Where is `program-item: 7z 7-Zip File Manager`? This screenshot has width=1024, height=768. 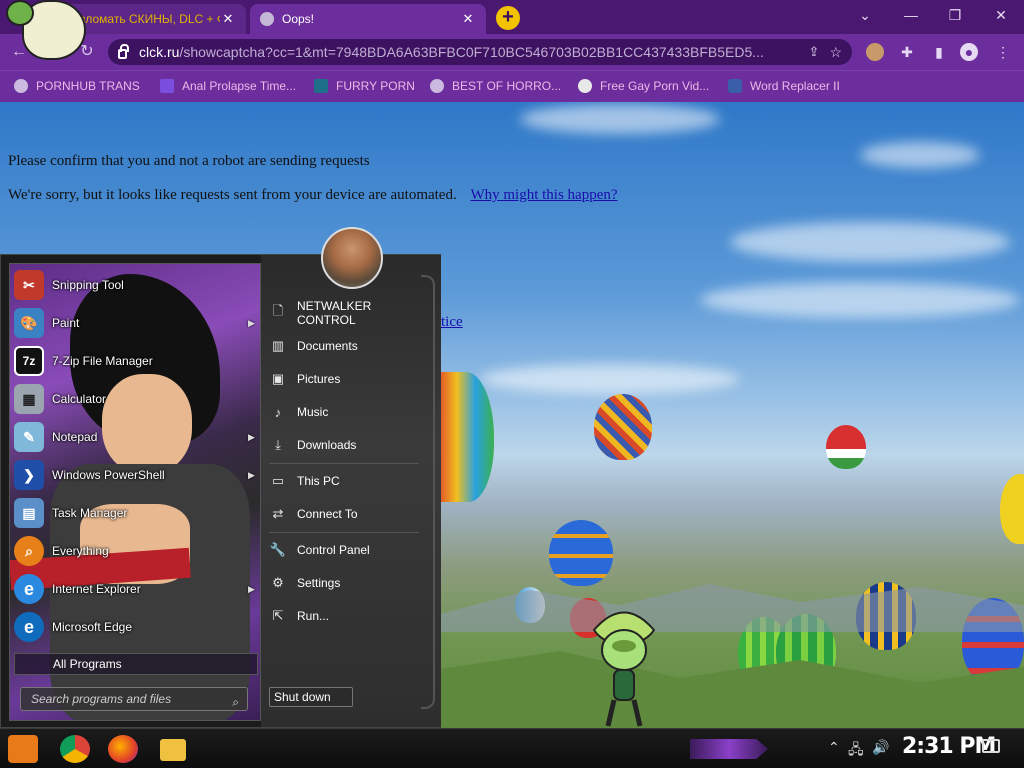
program-item: 7z 7-Zip File Manager is located at coordinates (136, 361).